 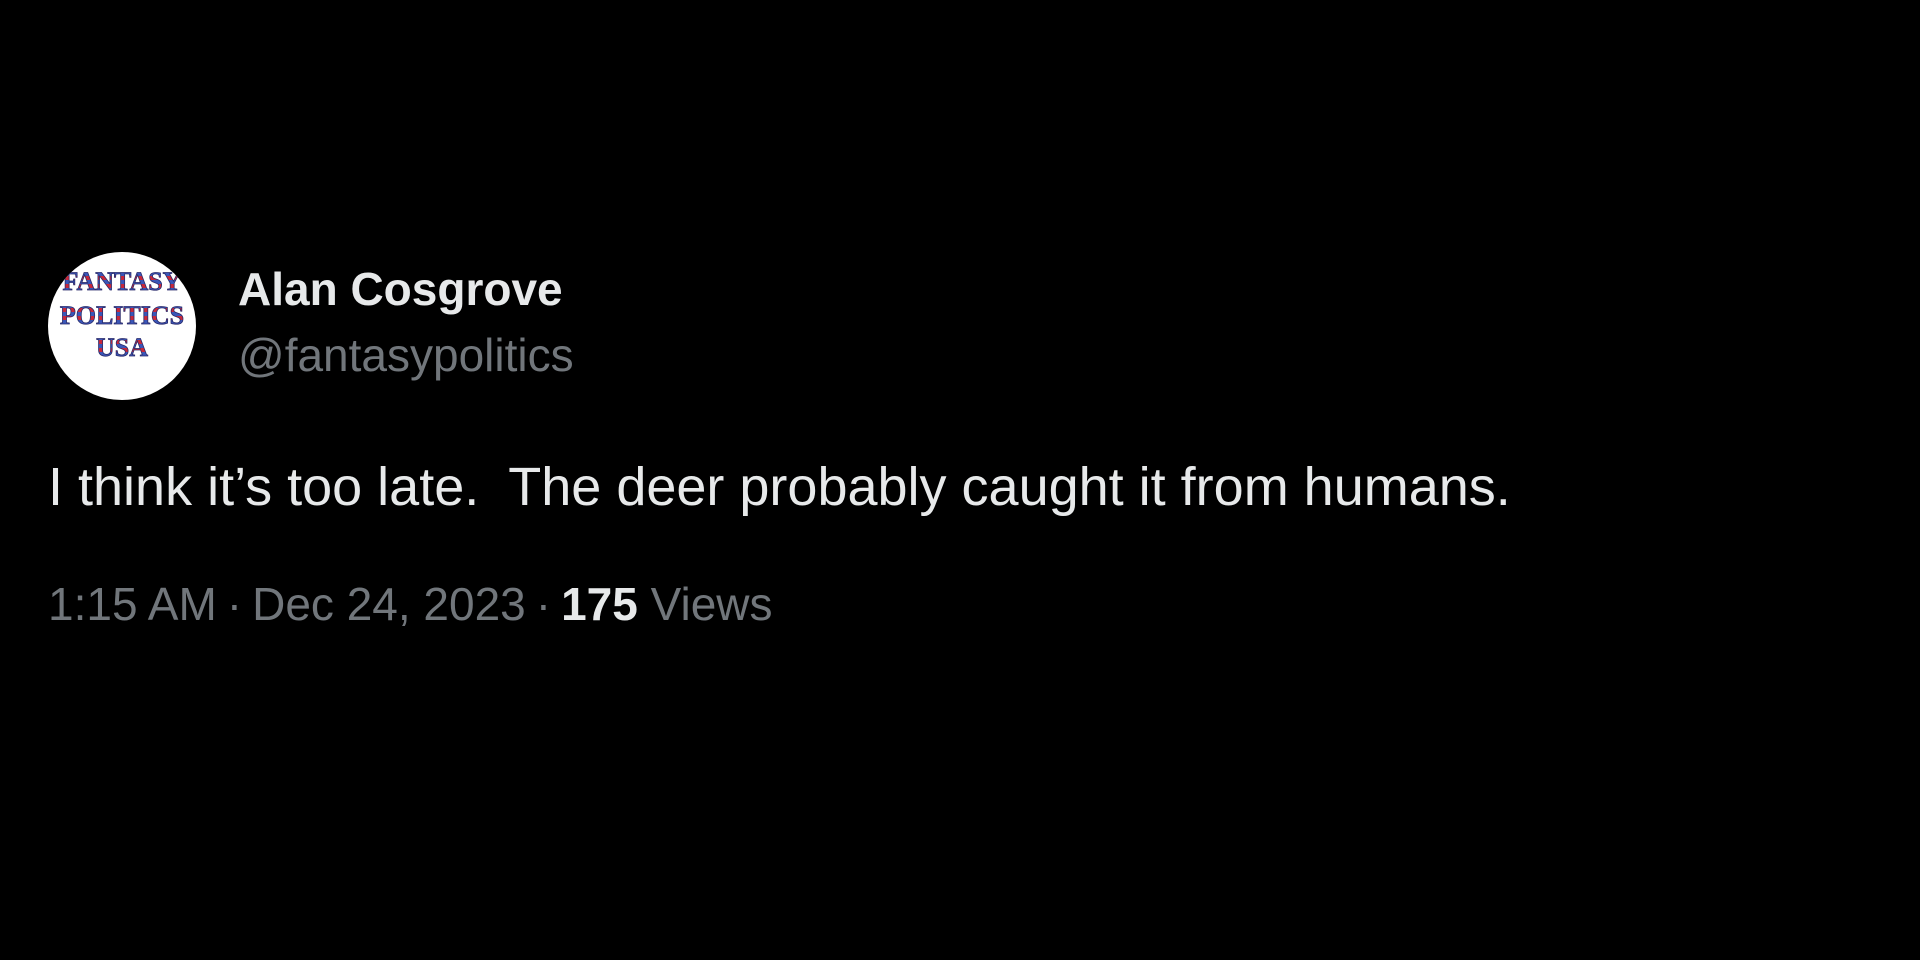 I want to click on tweet-meta: 1:15 AM · Dec 24, 2023 · 175 Views, so click(x=963, y=604).